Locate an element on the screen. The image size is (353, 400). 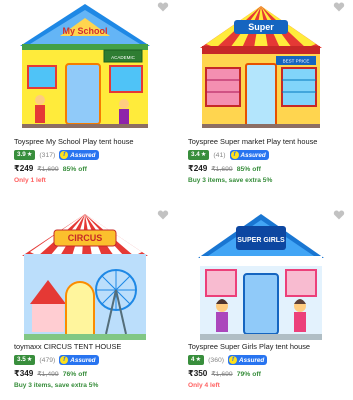
review-count: (317) is located at coordinates (47, 155).